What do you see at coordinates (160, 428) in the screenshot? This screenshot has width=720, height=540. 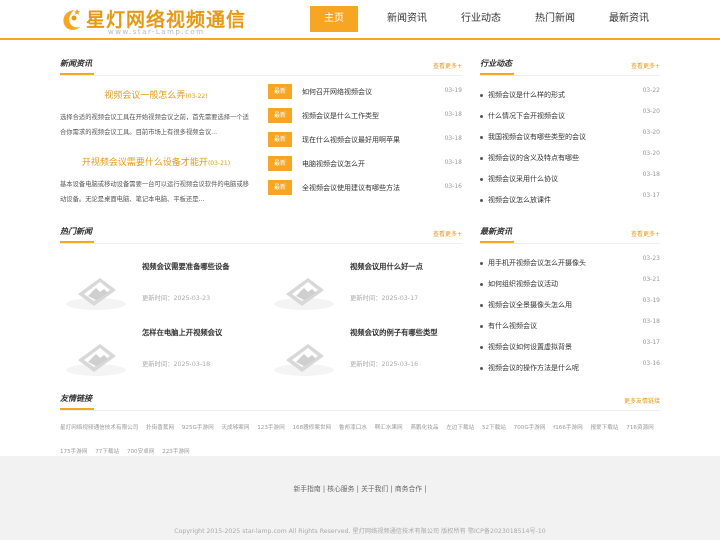 I see `friend-link: 扑街香蕉网` at bounding box center [160, 428].